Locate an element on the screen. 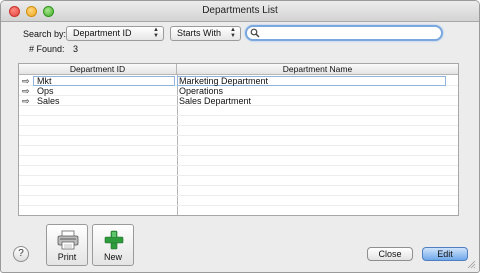 The height and width of the screenshot is (273, 480). search-mode-select: Starts With ▲ ▼ is located at coordinates (205, 33).